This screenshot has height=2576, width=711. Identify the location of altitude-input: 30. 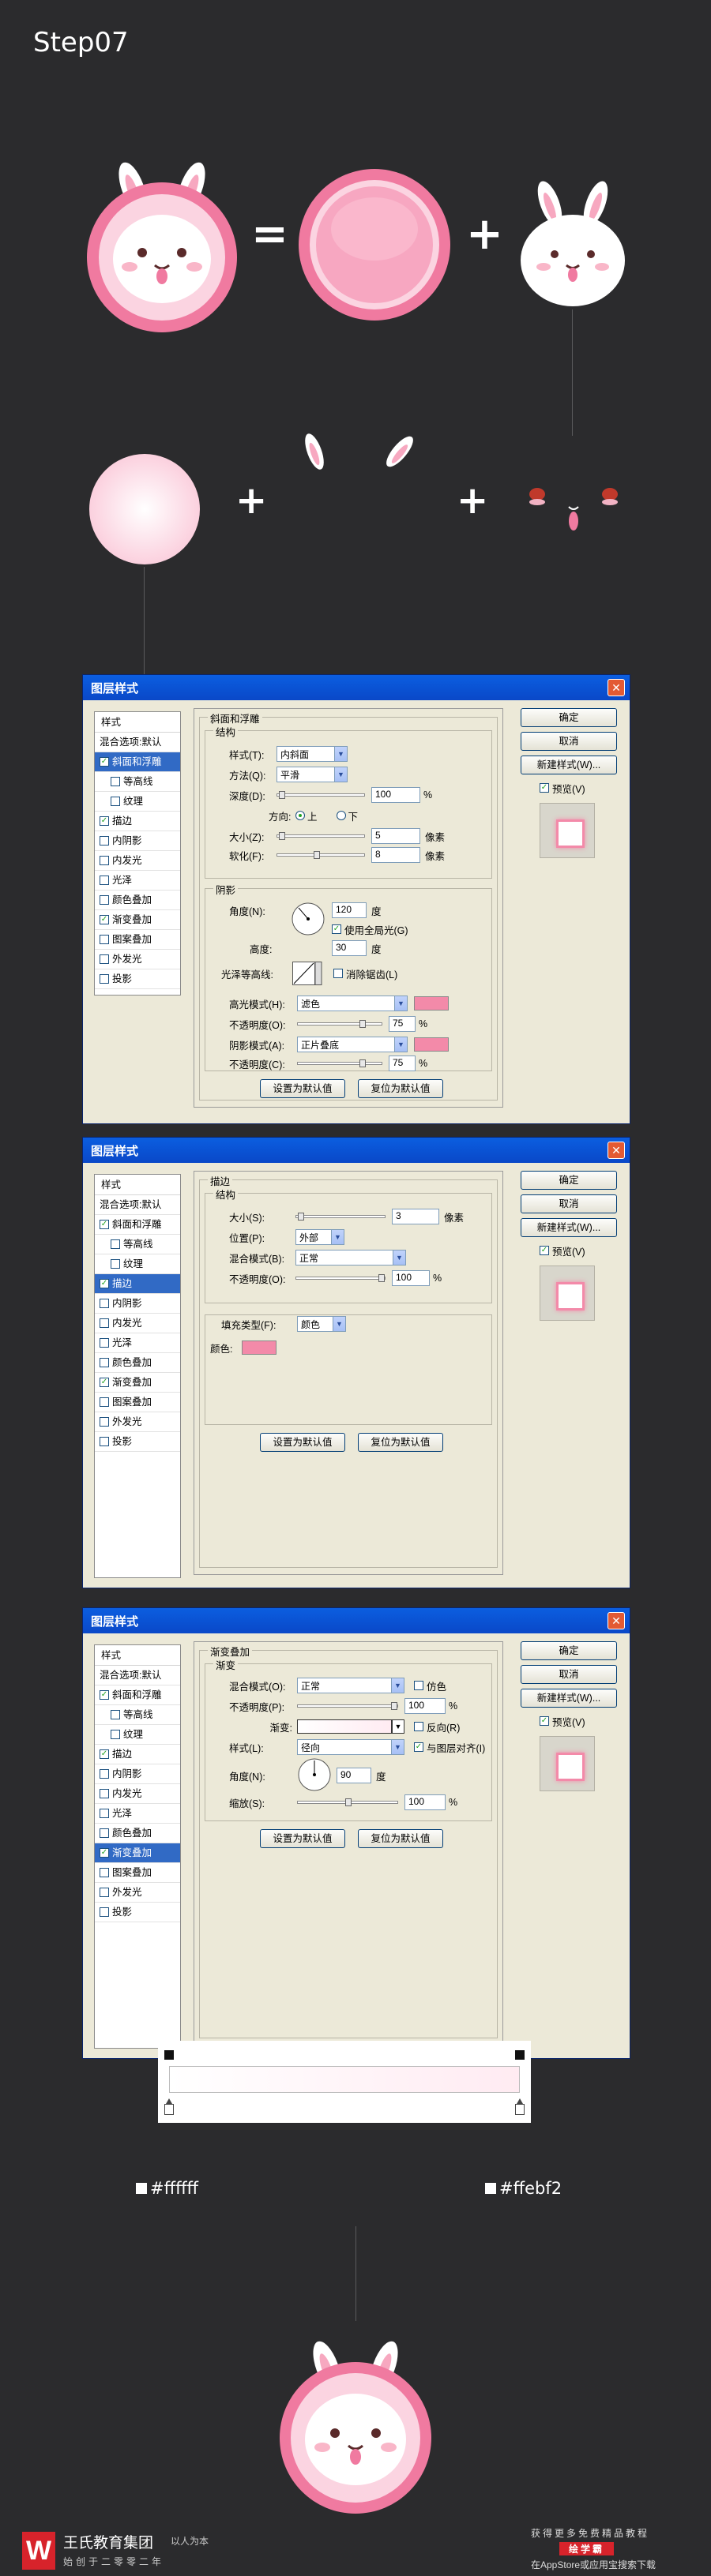
(349, 948).